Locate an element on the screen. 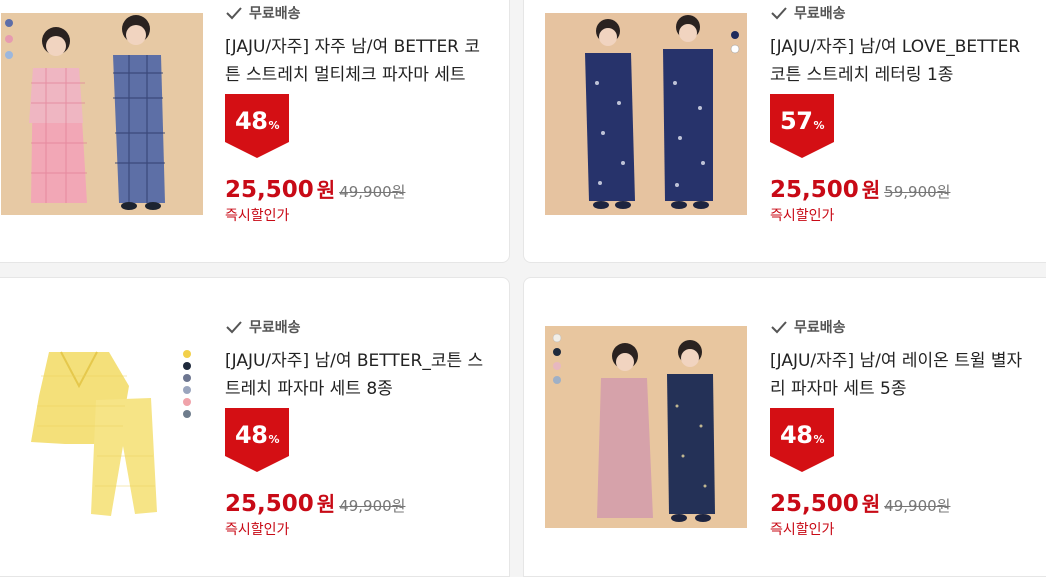 Image resolution: width=1046 pixels, height=577 pixels. original-price: 59,900원 is located at coordinates (917, 192).